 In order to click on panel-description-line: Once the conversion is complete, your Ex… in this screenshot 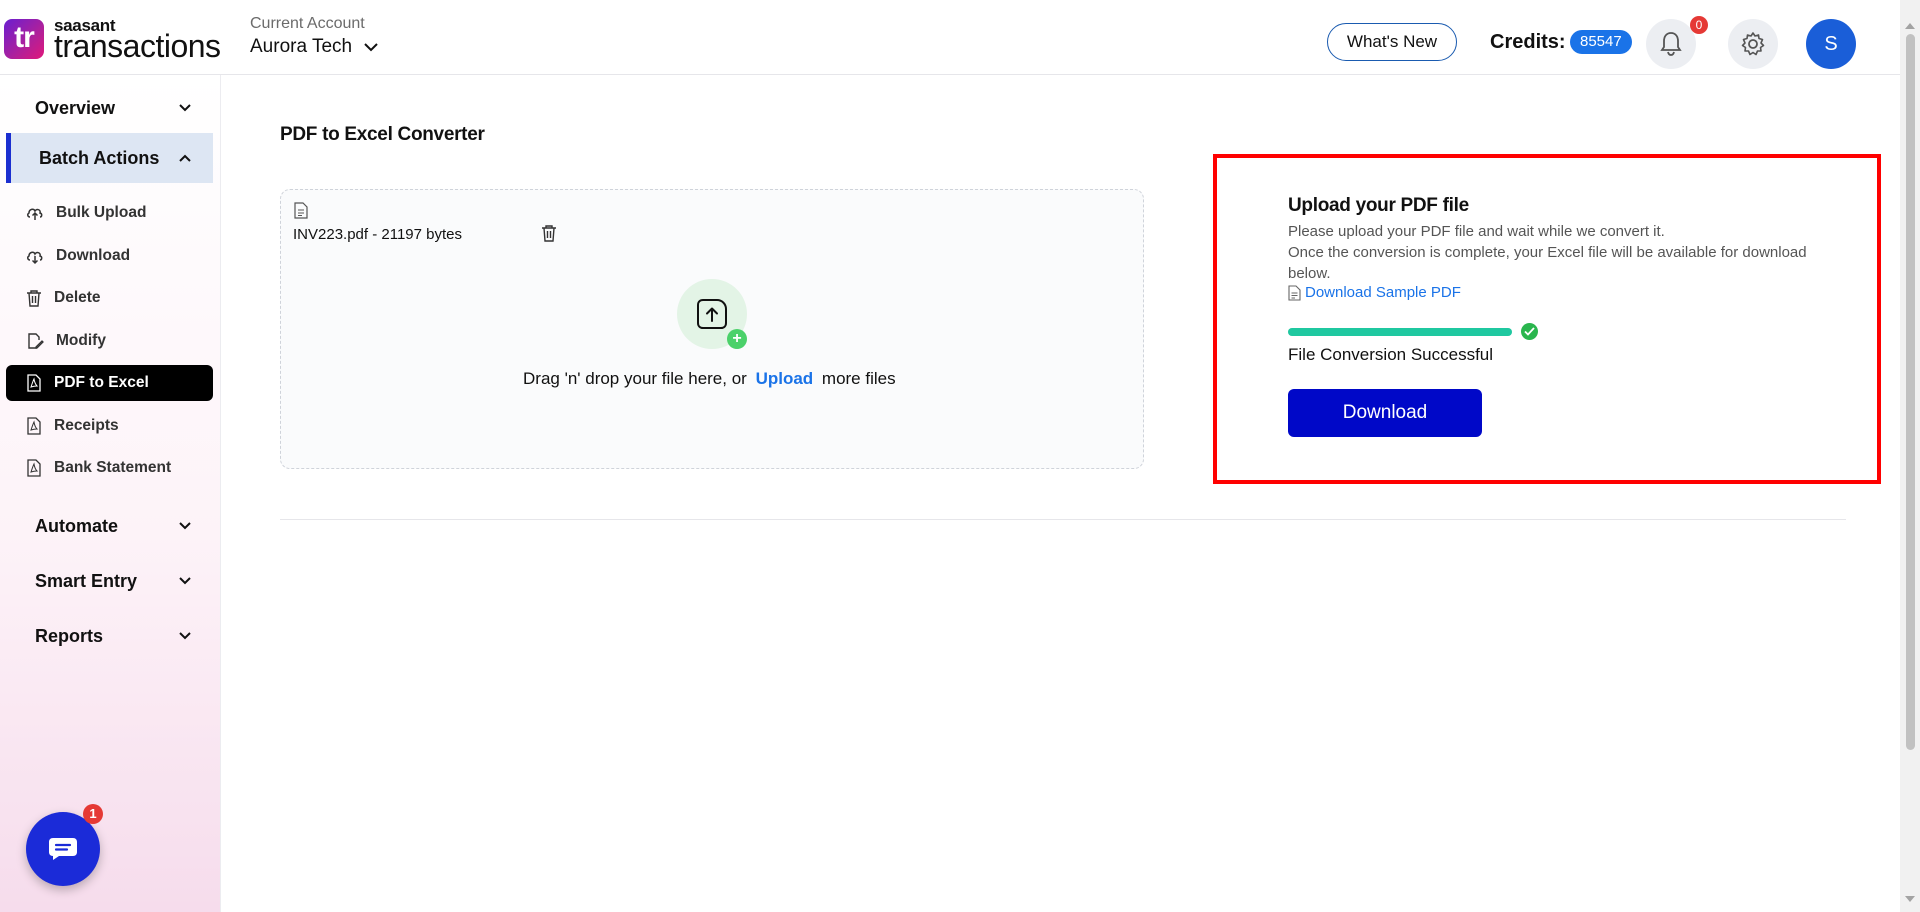, I will do `click(1547, 263)`.